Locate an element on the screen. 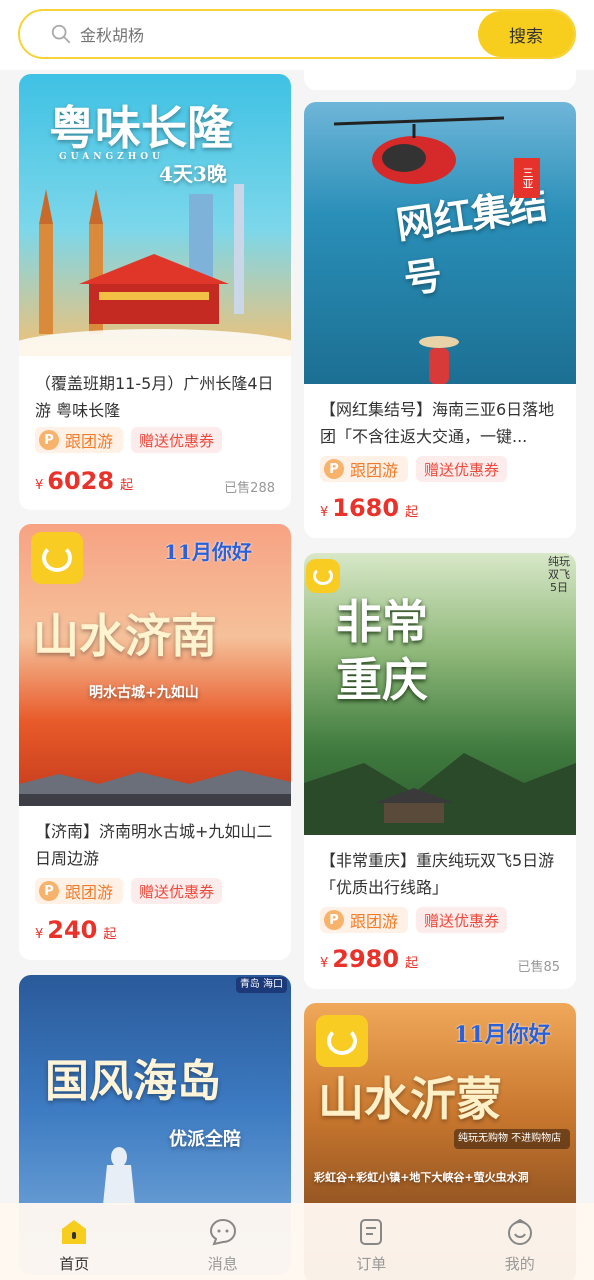 The image size is (594, 1280). search-header: 搜索 is located at coordinates (297, 35).